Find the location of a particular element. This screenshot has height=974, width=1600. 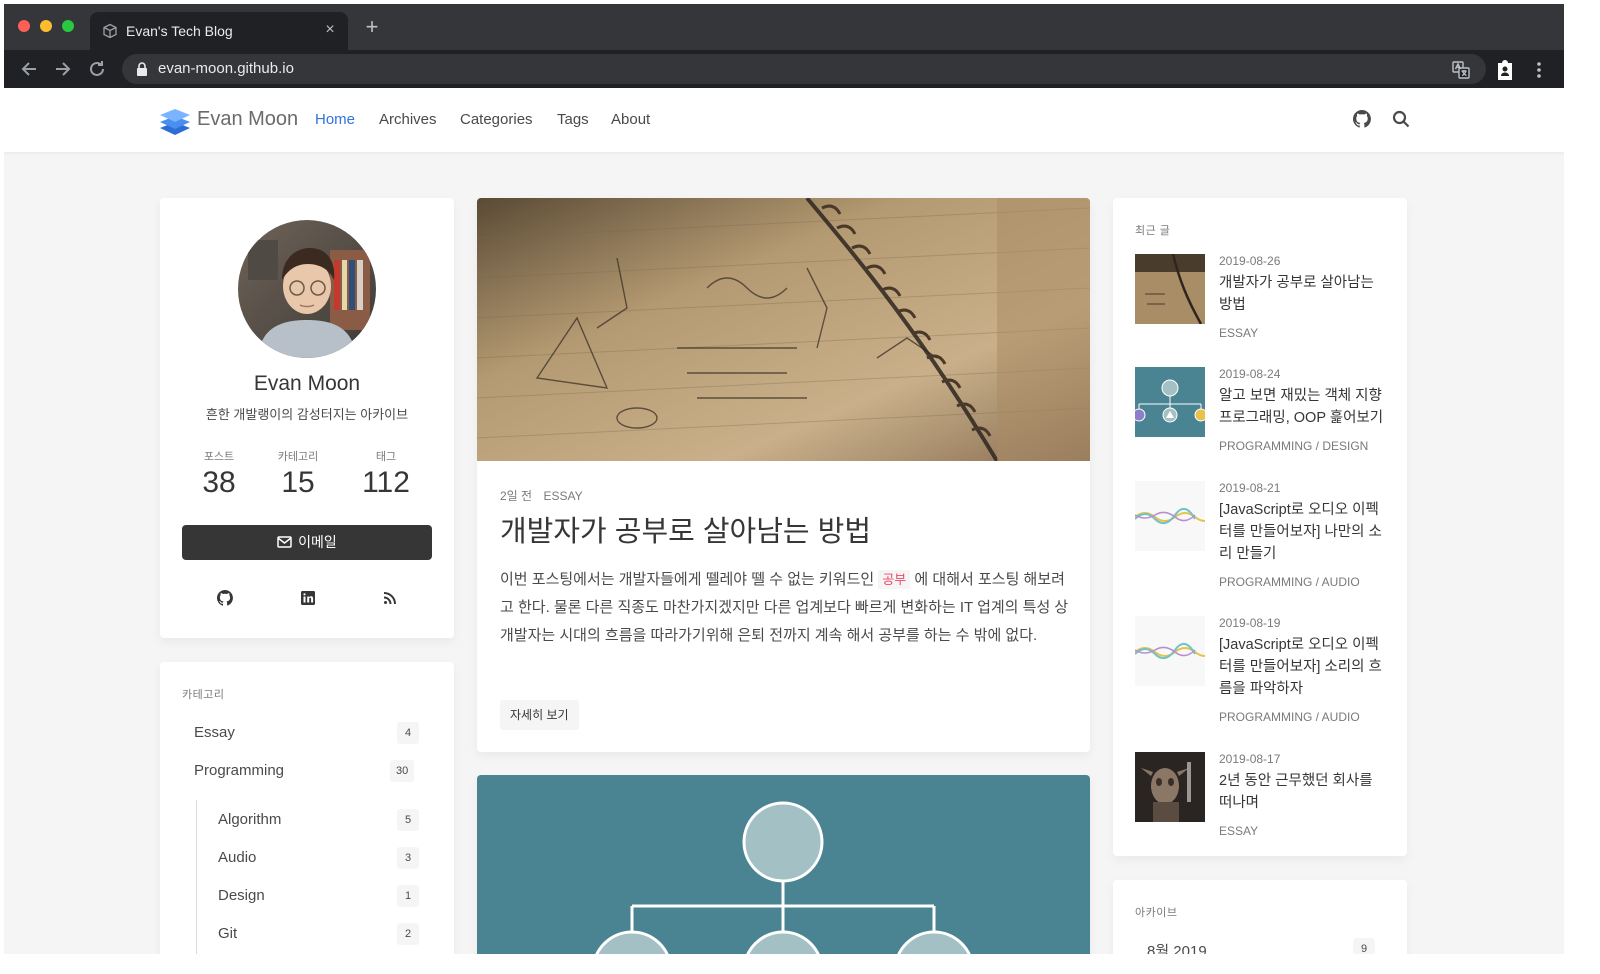

browser-chrome: Evan's Tech Blog × + evan-moon.github.io is located at coordinates (784, 46).